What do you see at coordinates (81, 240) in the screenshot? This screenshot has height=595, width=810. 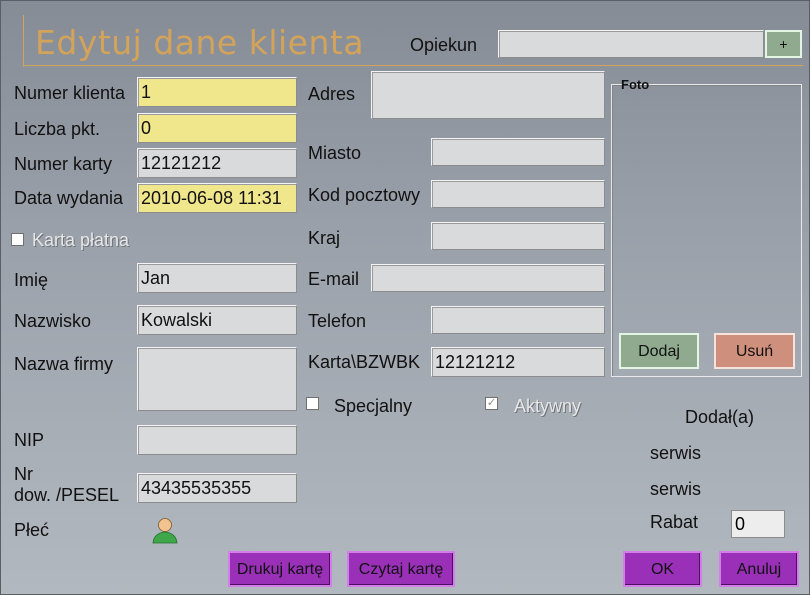 I see `karta-platna-label: Karta płatna` at bounding box center [81, 240].